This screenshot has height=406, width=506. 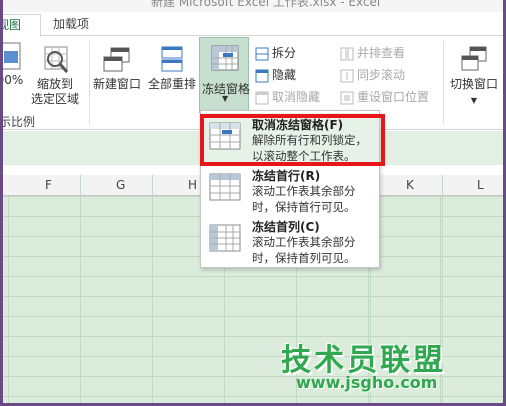 I want to click on new-window-button: 新建窗口, so click(x=117, y=68).